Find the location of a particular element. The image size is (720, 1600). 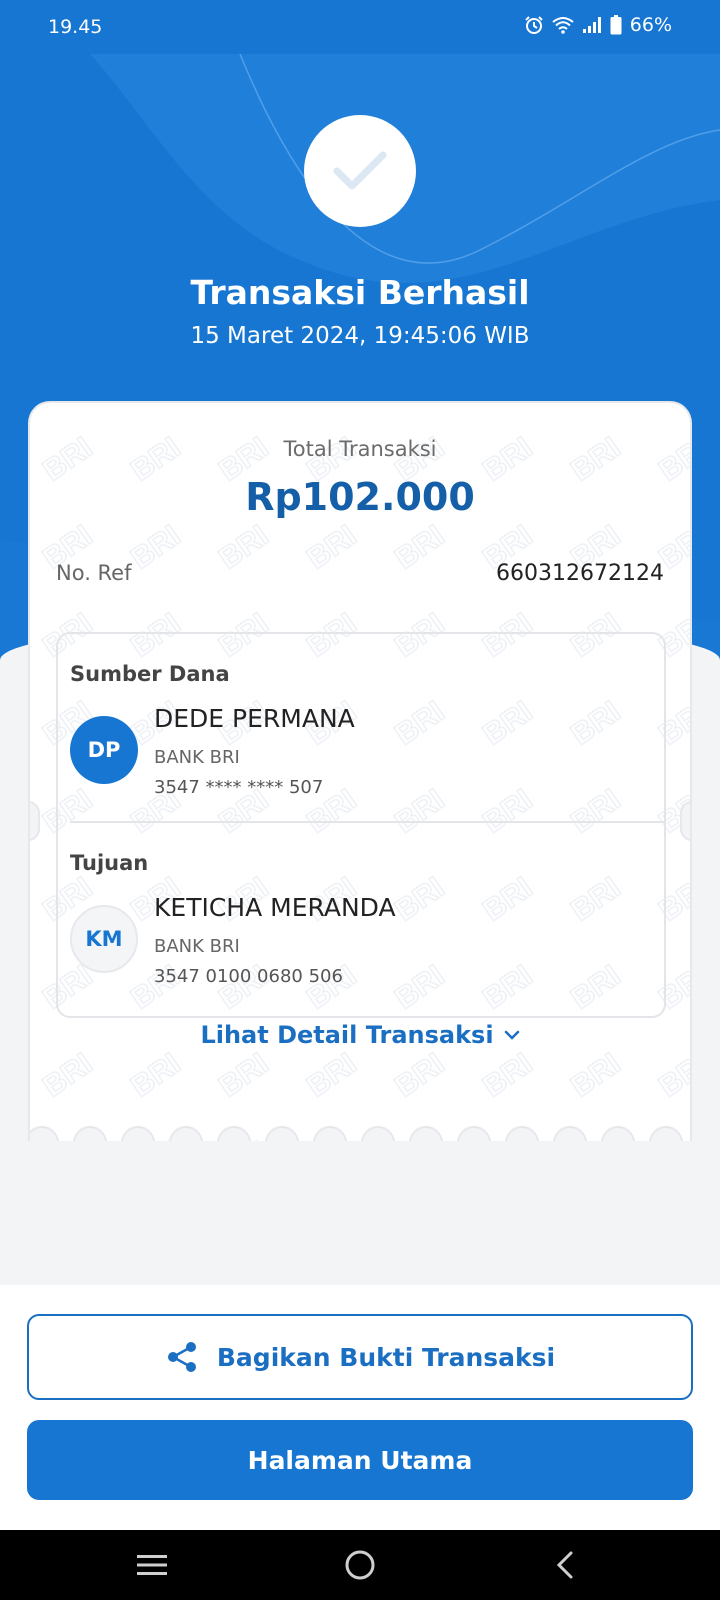

page-title: Transaksi Berhasil is located at coordinates (360, 292).